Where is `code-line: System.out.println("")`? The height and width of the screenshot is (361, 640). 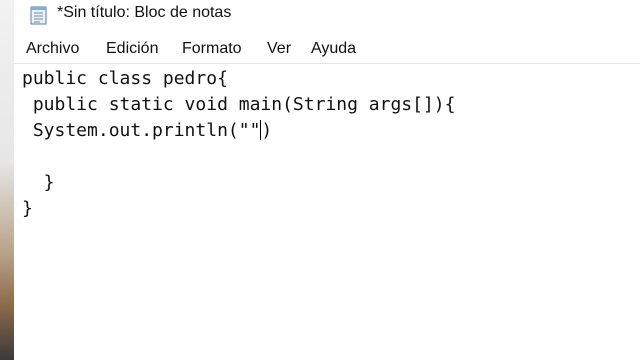 code-line: System.out.println("") is located at coordinates (147, 131).